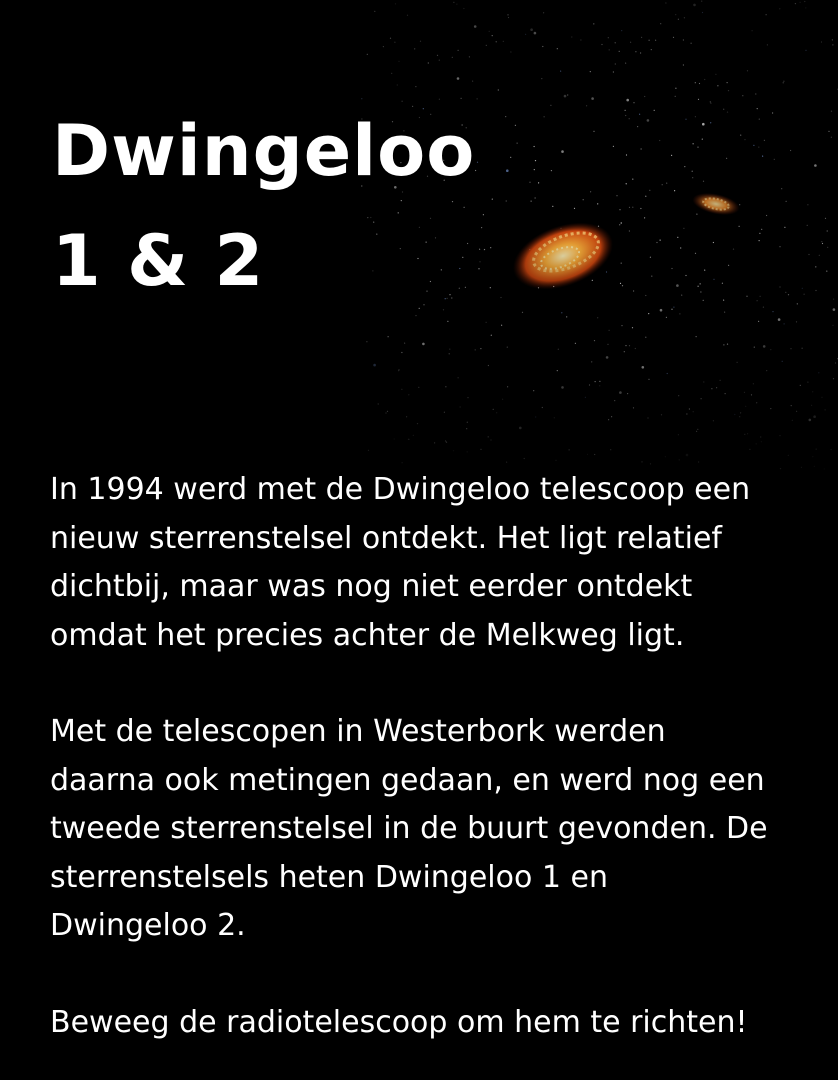 Image resolution: width=838 pixels, height=1080 pixels. What do you see at coordinates (158, 261) in the screenshot?
I see `title-line-2: 1 & 2` at bounding box center [158, 261].